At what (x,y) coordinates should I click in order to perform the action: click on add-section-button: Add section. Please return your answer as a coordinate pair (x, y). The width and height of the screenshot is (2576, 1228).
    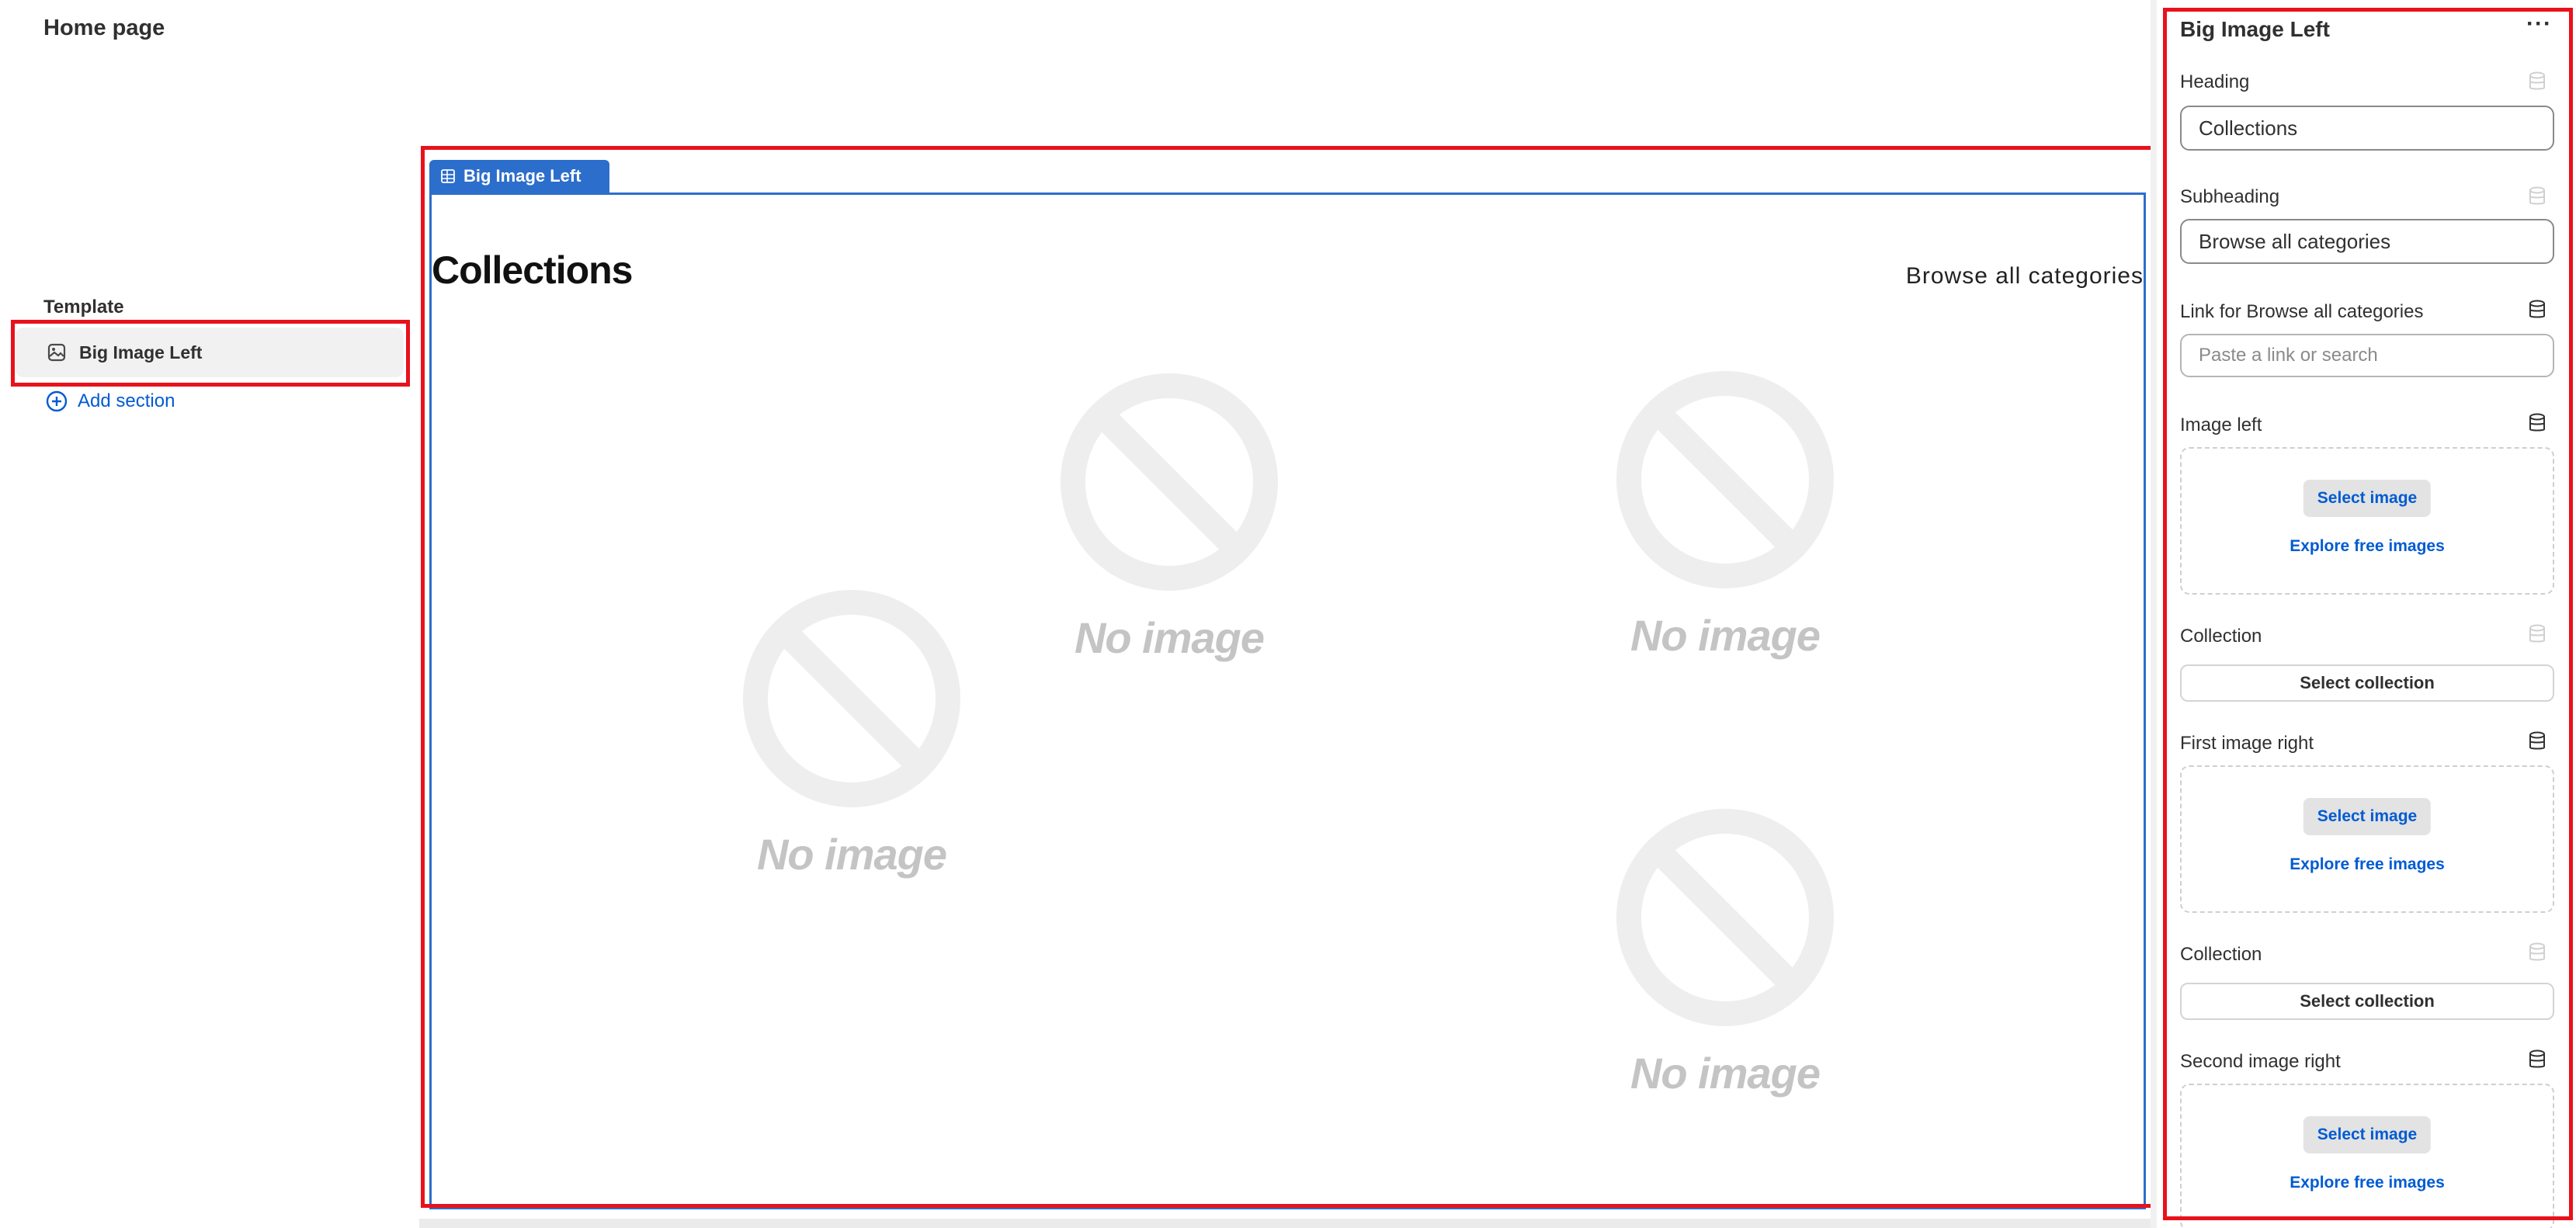
    Looking at the image, I should click on (110, 401).